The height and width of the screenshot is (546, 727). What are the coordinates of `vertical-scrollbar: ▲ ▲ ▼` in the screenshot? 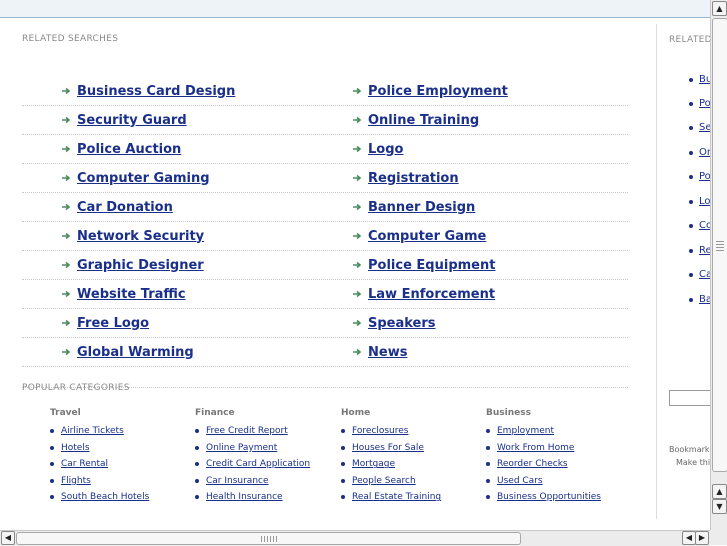 It's located at (718, 265).